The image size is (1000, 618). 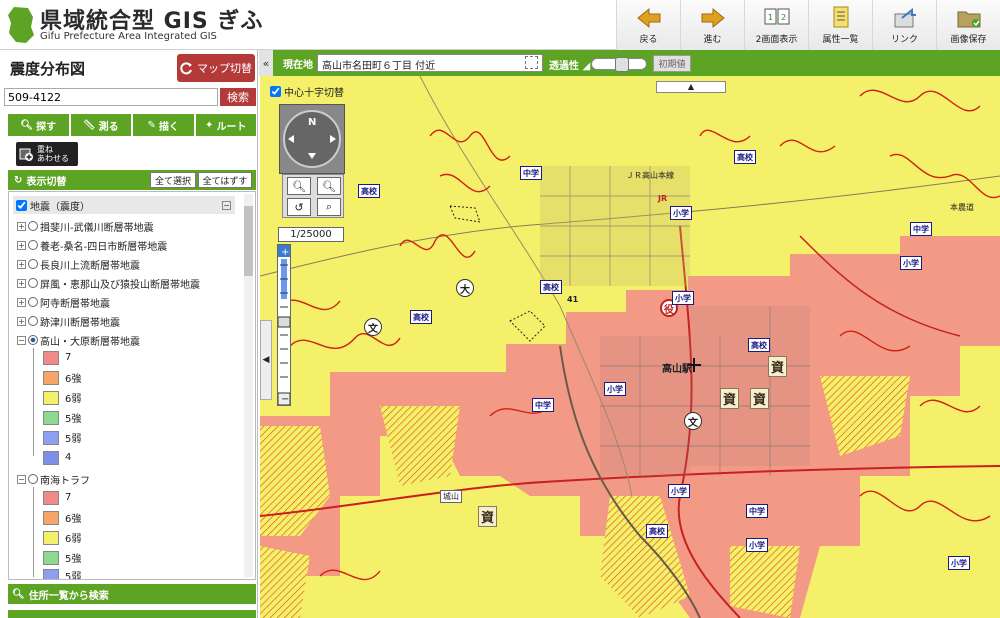 I want to click on palette-icon: ✎, so click(x=151, y=125).